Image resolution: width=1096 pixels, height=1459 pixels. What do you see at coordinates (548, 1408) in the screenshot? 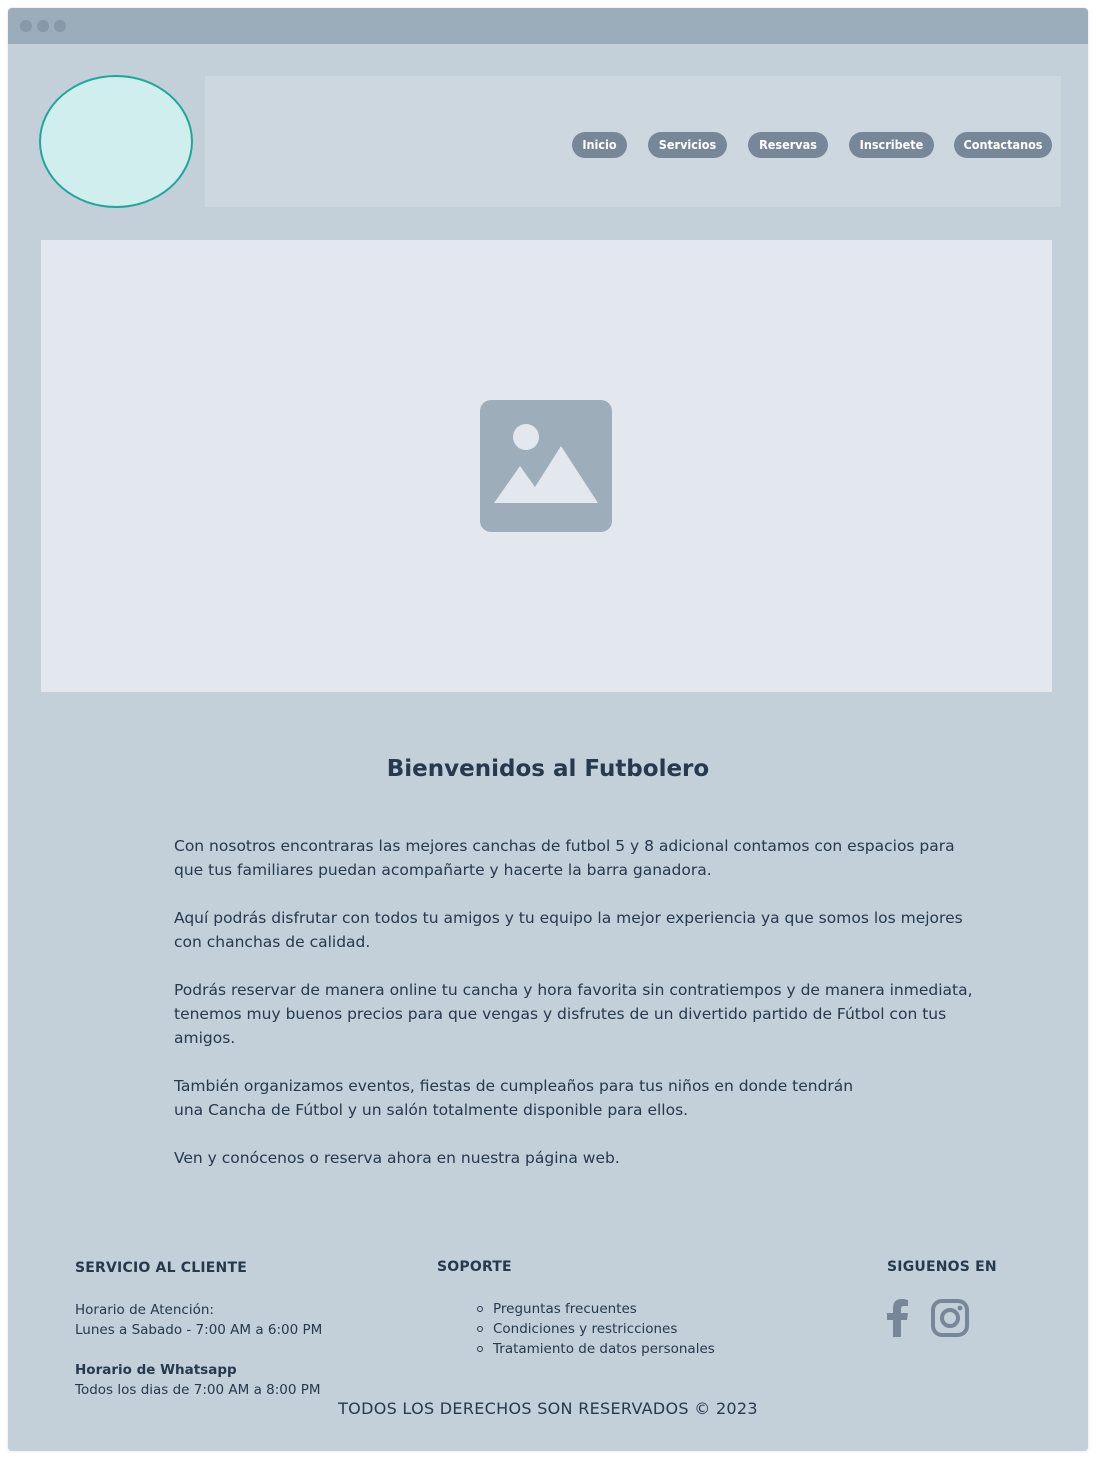
I see `copyright-text: TODOS LOS DERECHOS SON RESERVADOS © 2023` at bounding box center [548, 1408].